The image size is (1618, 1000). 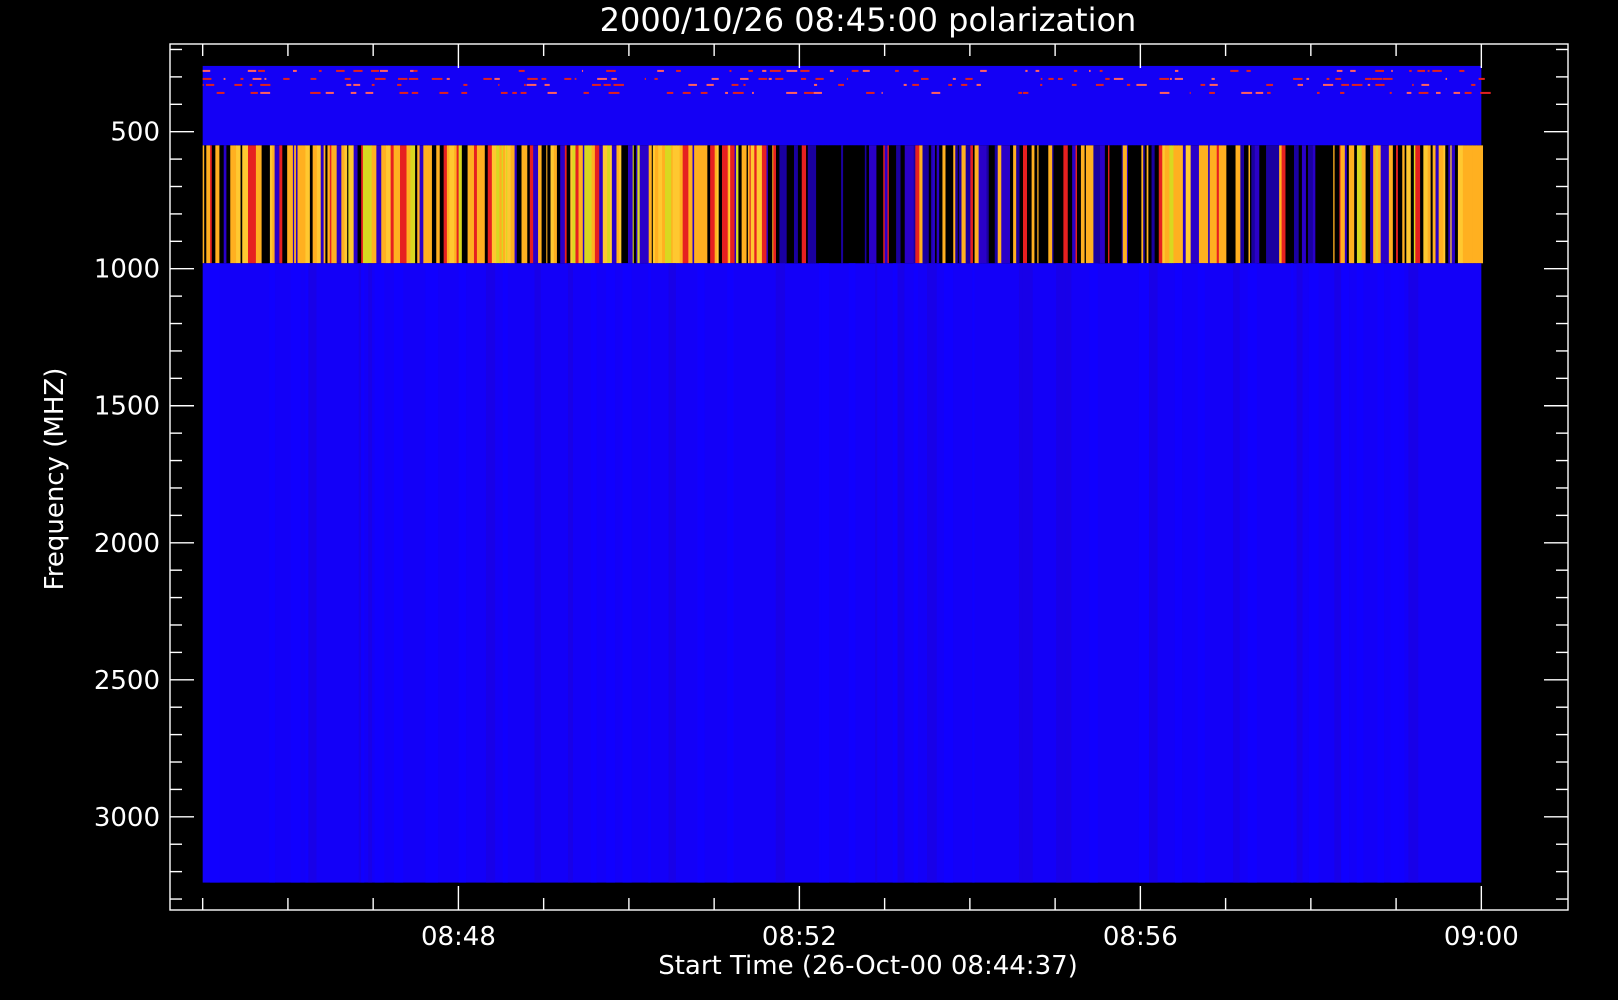 I want to click on x-tick-label: 09:00, so click(x=1481, y=937).